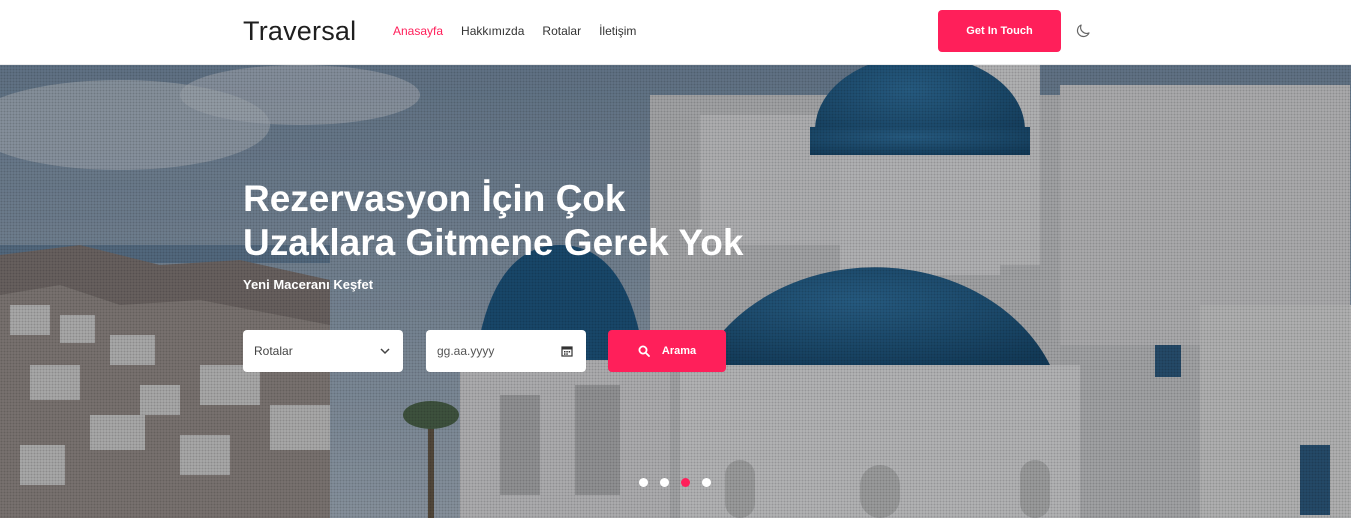 The image size is (1351, 518). I want to click on chevron-down-icon, so click(385, 351).